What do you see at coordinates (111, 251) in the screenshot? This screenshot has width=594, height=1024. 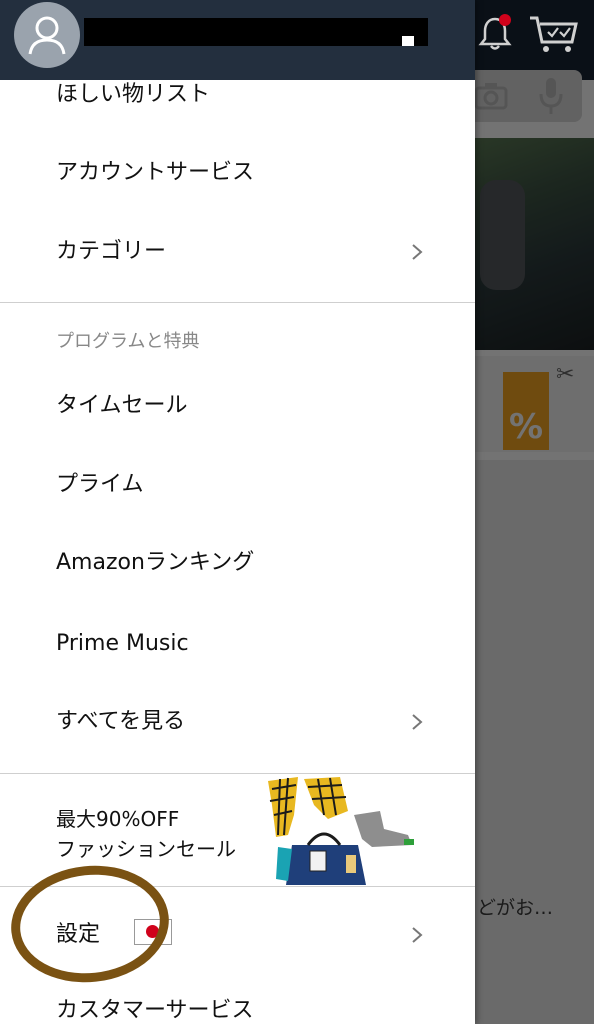 I see `menu-item-label: カテゴリー` at bounding box center [111, 251].